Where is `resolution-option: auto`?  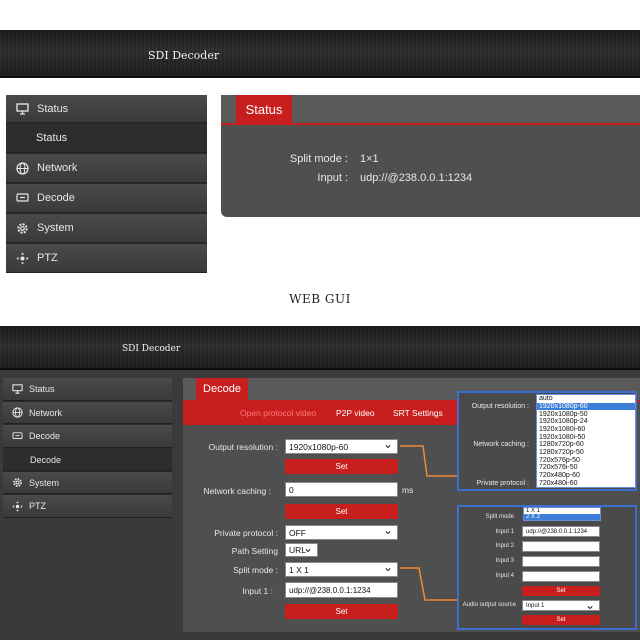 resolution-option: auto is located at coordinates (586, 399).